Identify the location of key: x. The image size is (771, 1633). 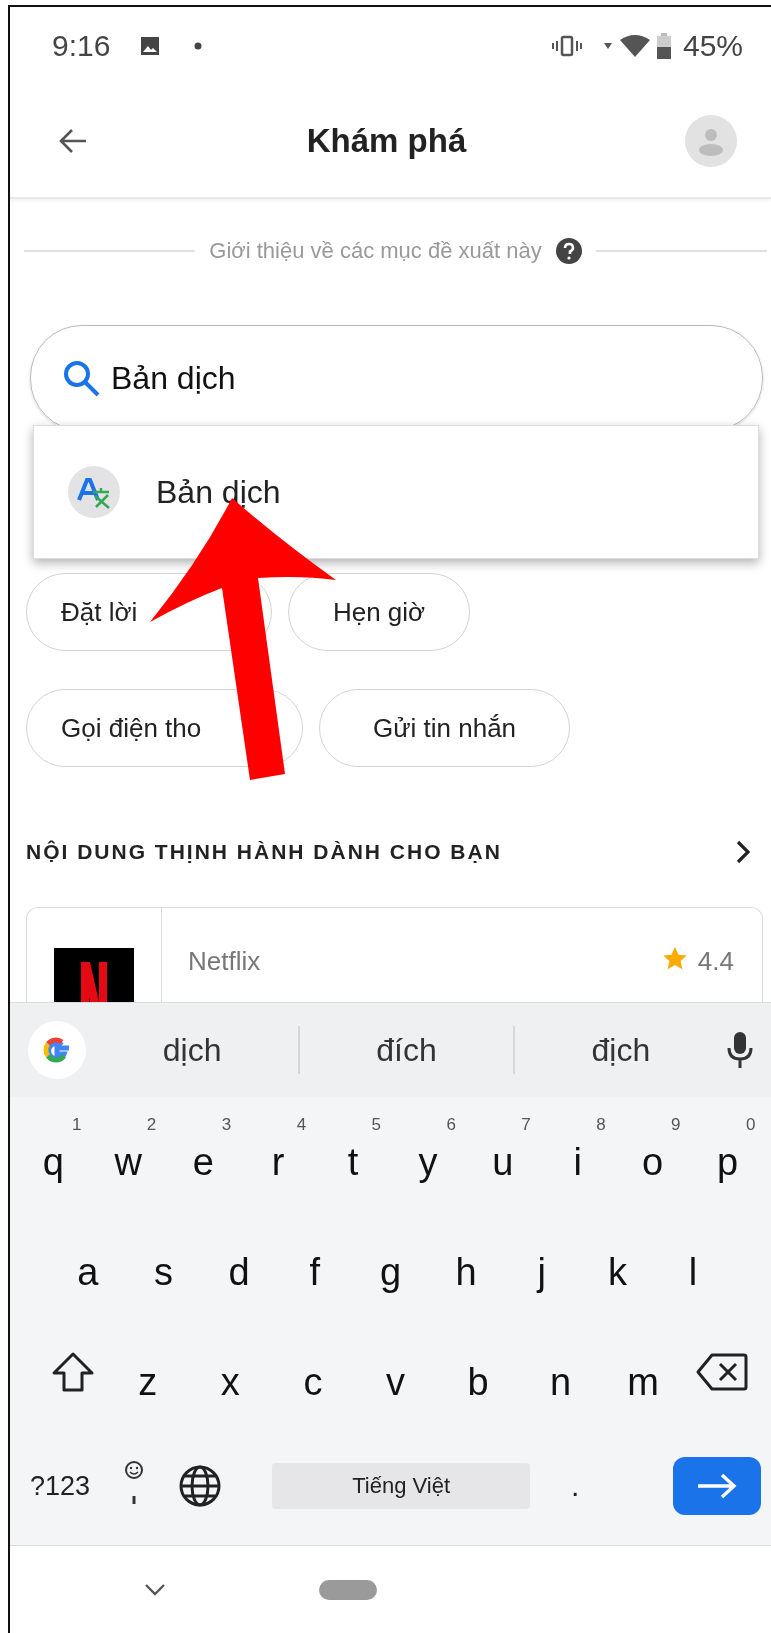
(230, 1372).